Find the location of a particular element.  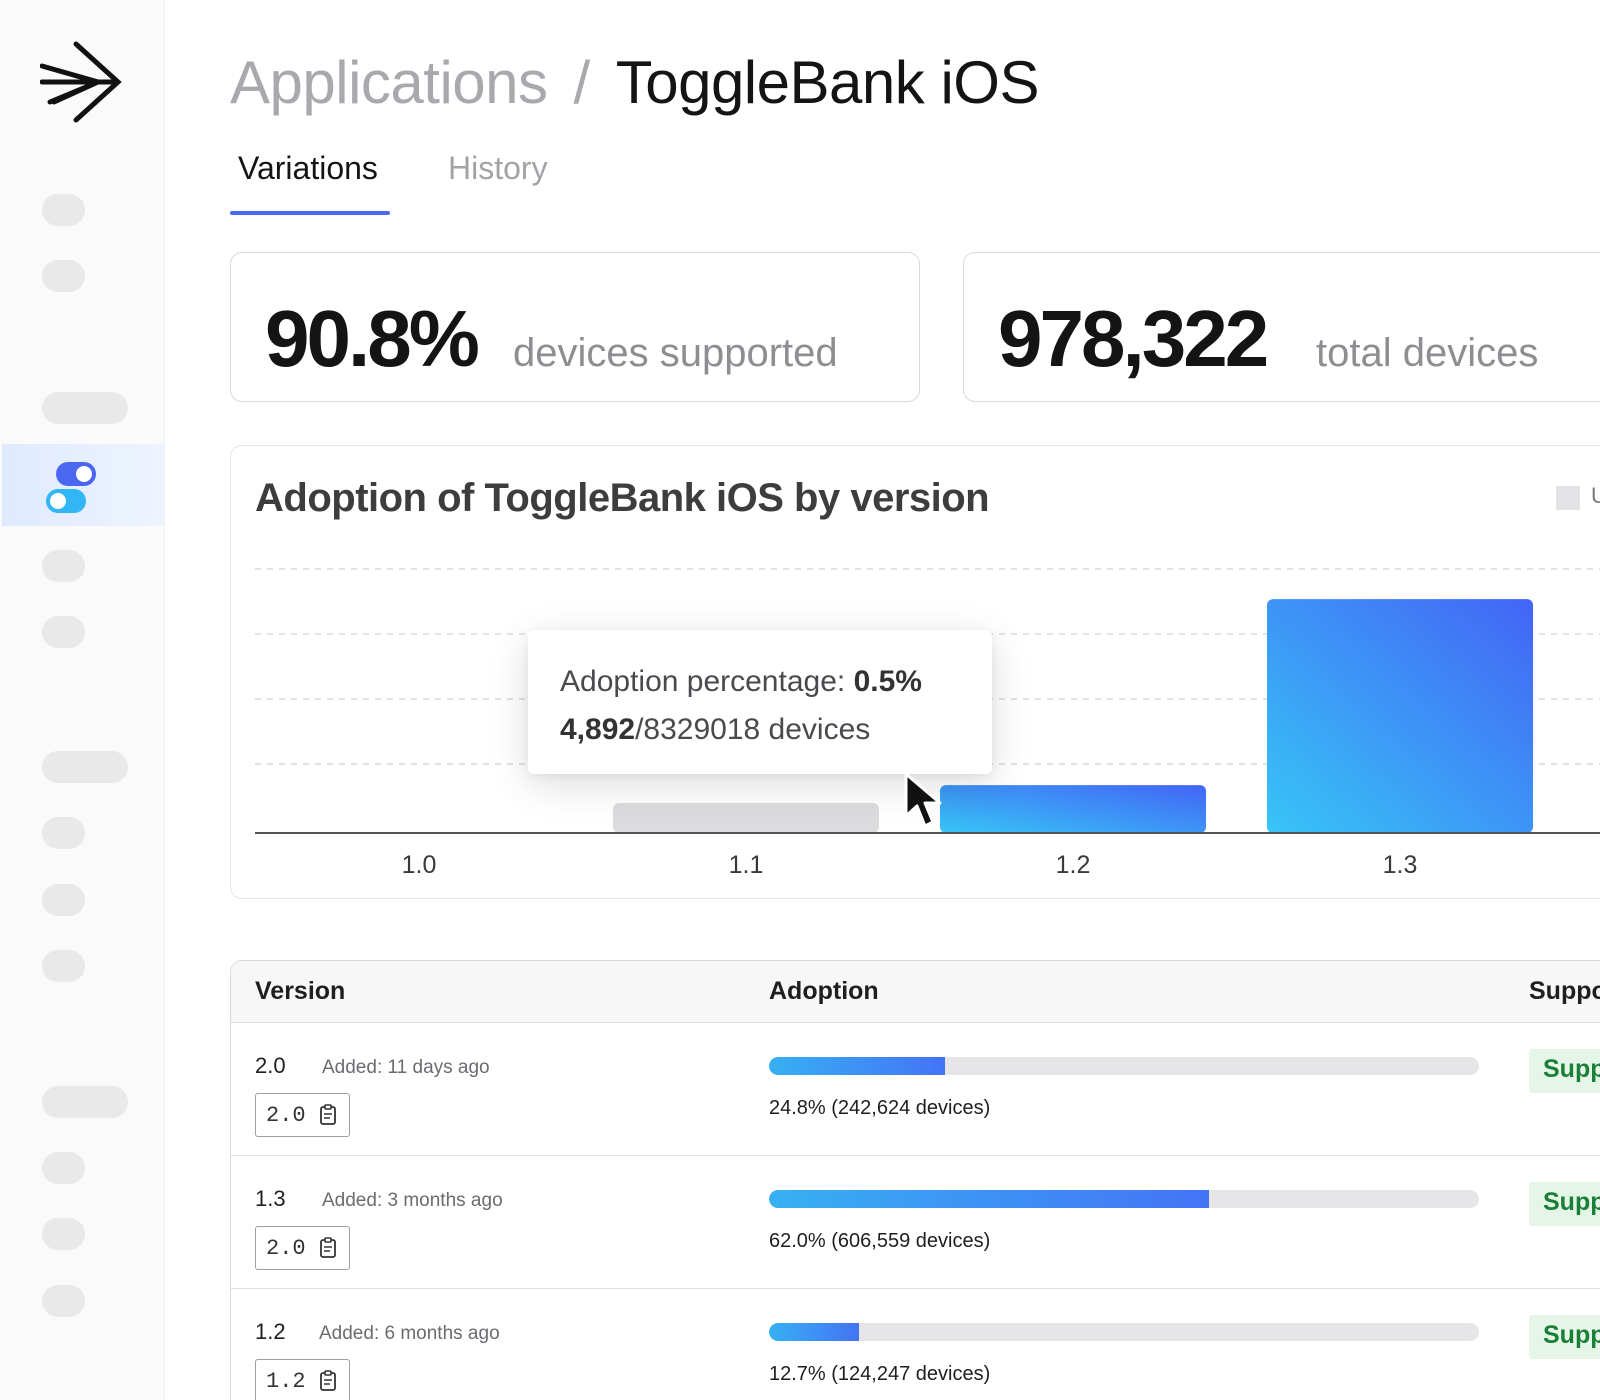

chart-bar-1.3 is located at coordinates (1400, 716).